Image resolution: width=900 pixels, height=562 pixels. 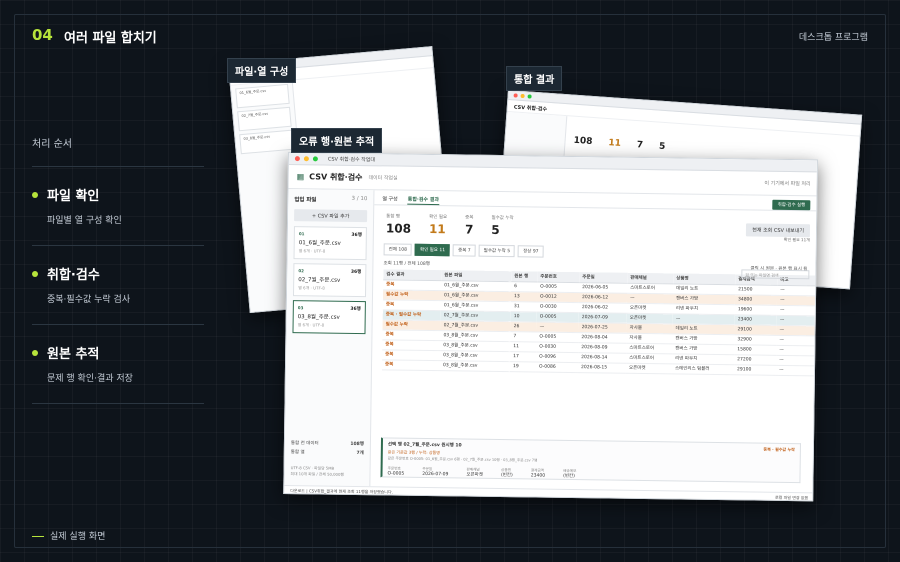 I want to click on file-card-selected: 03 03_8월_주문.csv 열 6개 · UTF-8 36행, so click(x=329, y=317).